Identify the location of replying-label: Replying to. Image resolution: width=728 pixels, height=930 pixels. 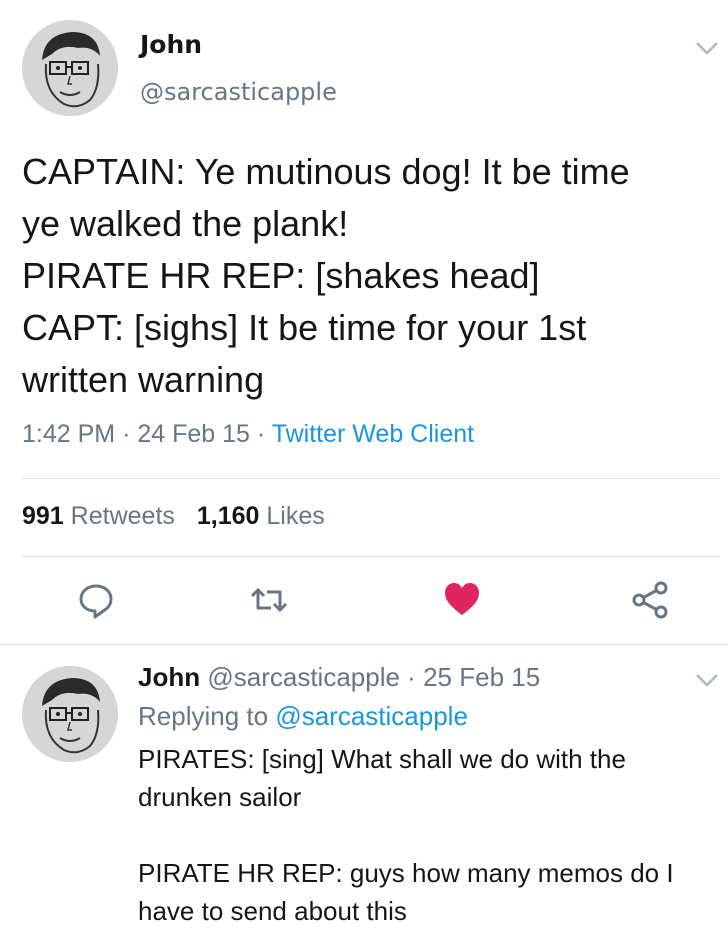
(203, 716).